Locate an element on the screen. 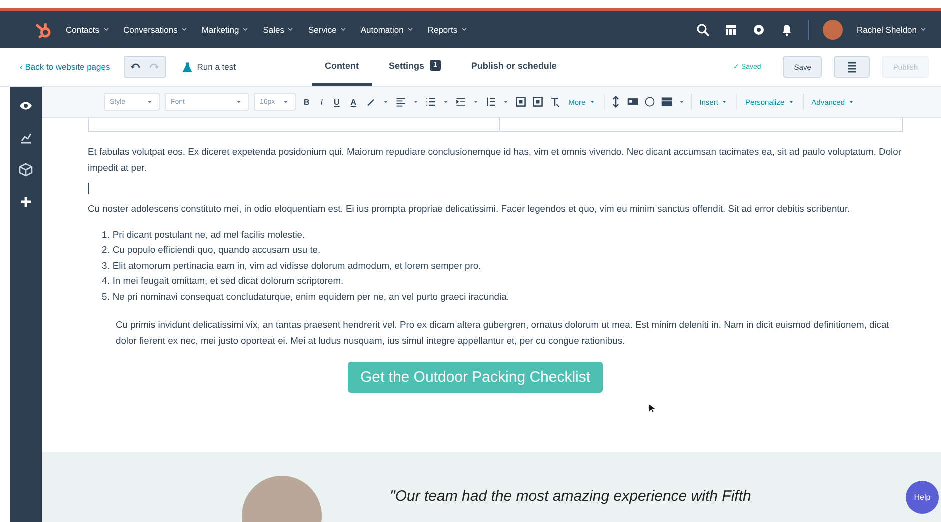 This screenshot has width=941, height=522. align-icon is located at coordinates (400, 102).